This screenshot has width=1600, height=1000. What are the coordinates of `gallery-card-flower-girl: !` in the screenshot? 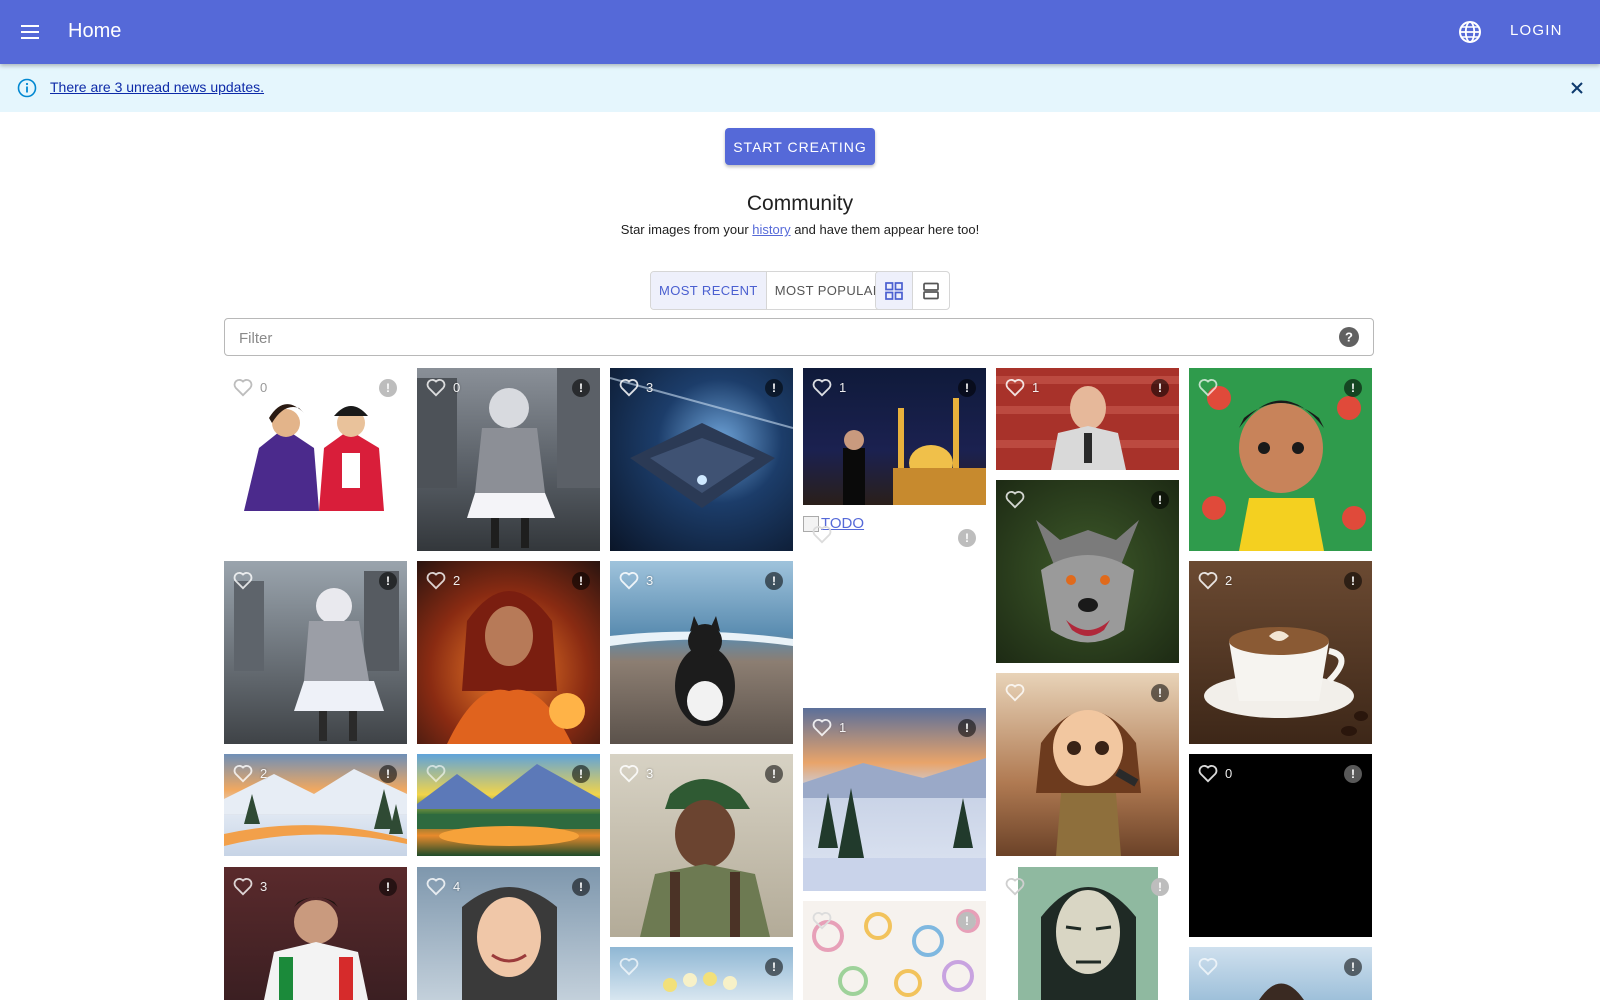 It's located at (701, 973).